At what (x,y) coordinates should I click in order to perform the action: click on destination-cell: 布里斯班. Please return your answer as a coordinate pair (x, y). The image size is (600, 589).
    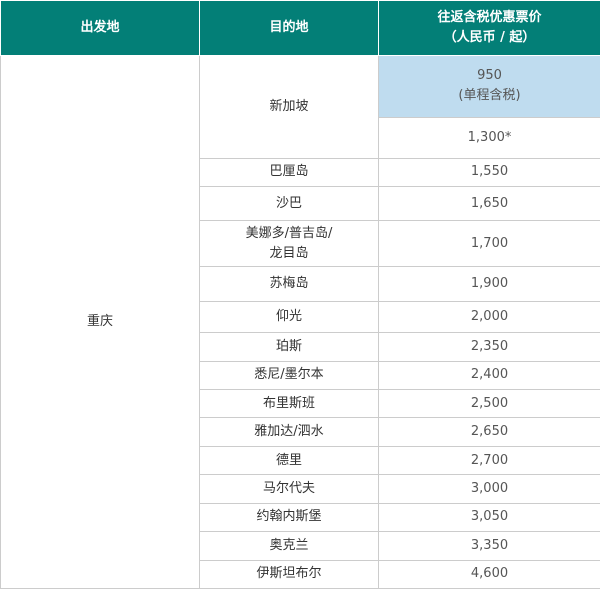
    Looking at the image, I should click on (289, 403).